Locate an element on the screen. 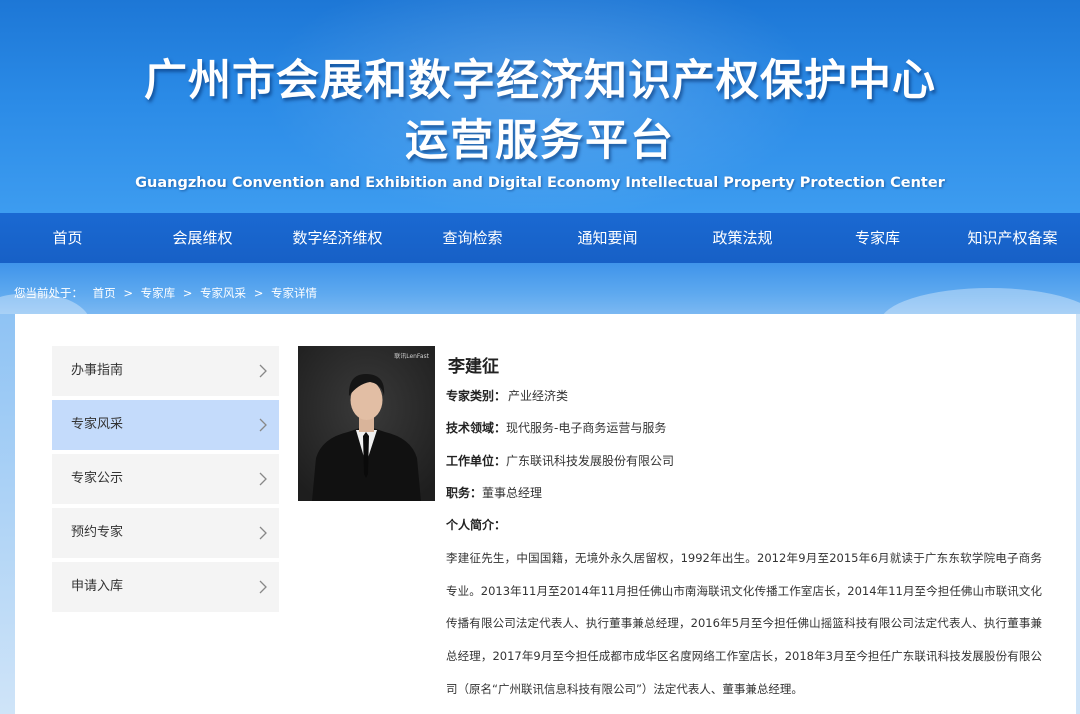 Image resolution: width=1080 pixels, height=714 pixels. expert-unit-row: 工作单位：广东联讯科技发展股份有限公司 is located at coordinates (560, 460).